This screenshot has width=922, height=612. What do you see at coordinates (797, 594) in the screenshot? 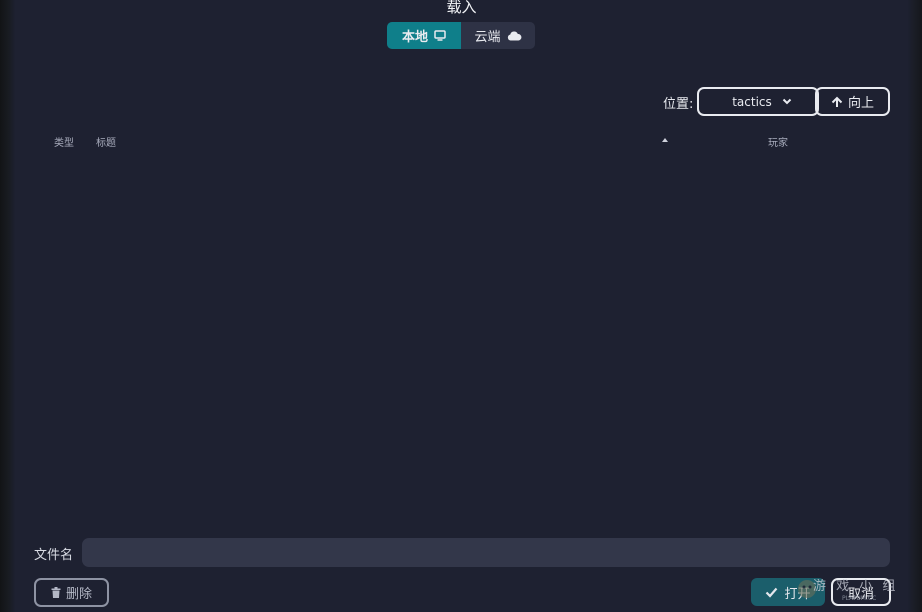
I see `open-button-label: 打开` at bounding box center [797, 594].